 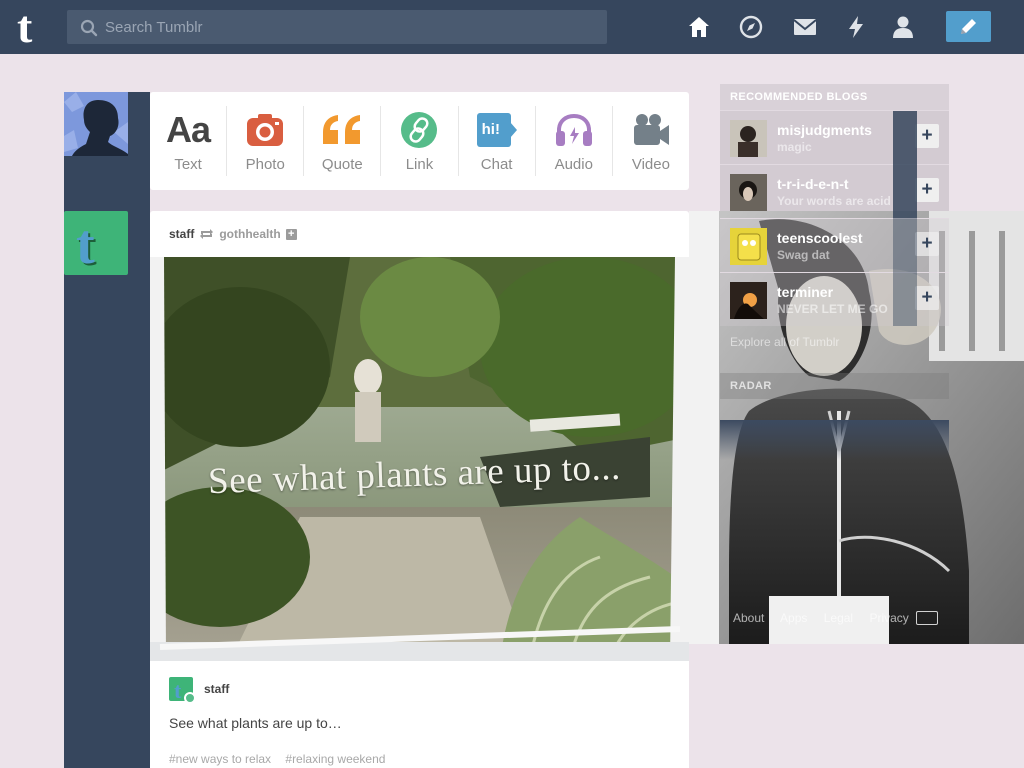 What do you see at coordinates (496, 164) in the screenshot?
I see `post-type-label: Chat` at bounding box center [496, 164].